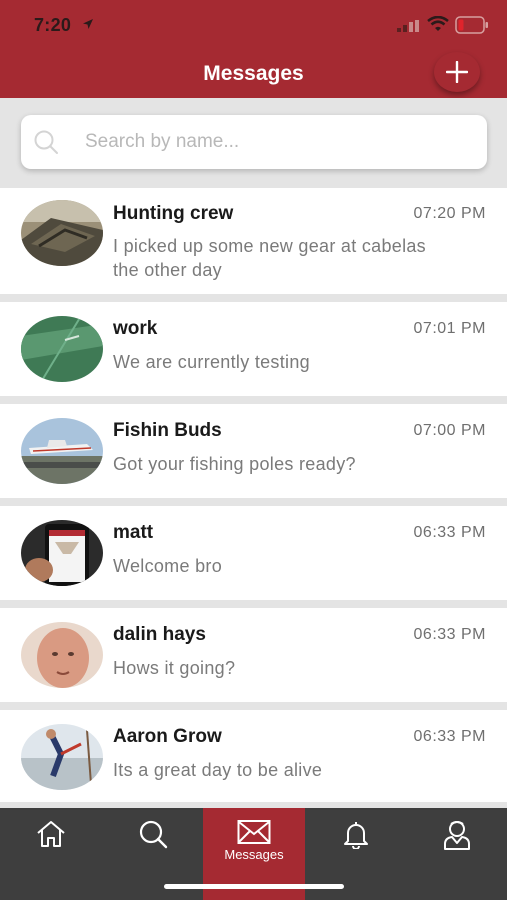  I want to click on search-input, so click(280, 142).